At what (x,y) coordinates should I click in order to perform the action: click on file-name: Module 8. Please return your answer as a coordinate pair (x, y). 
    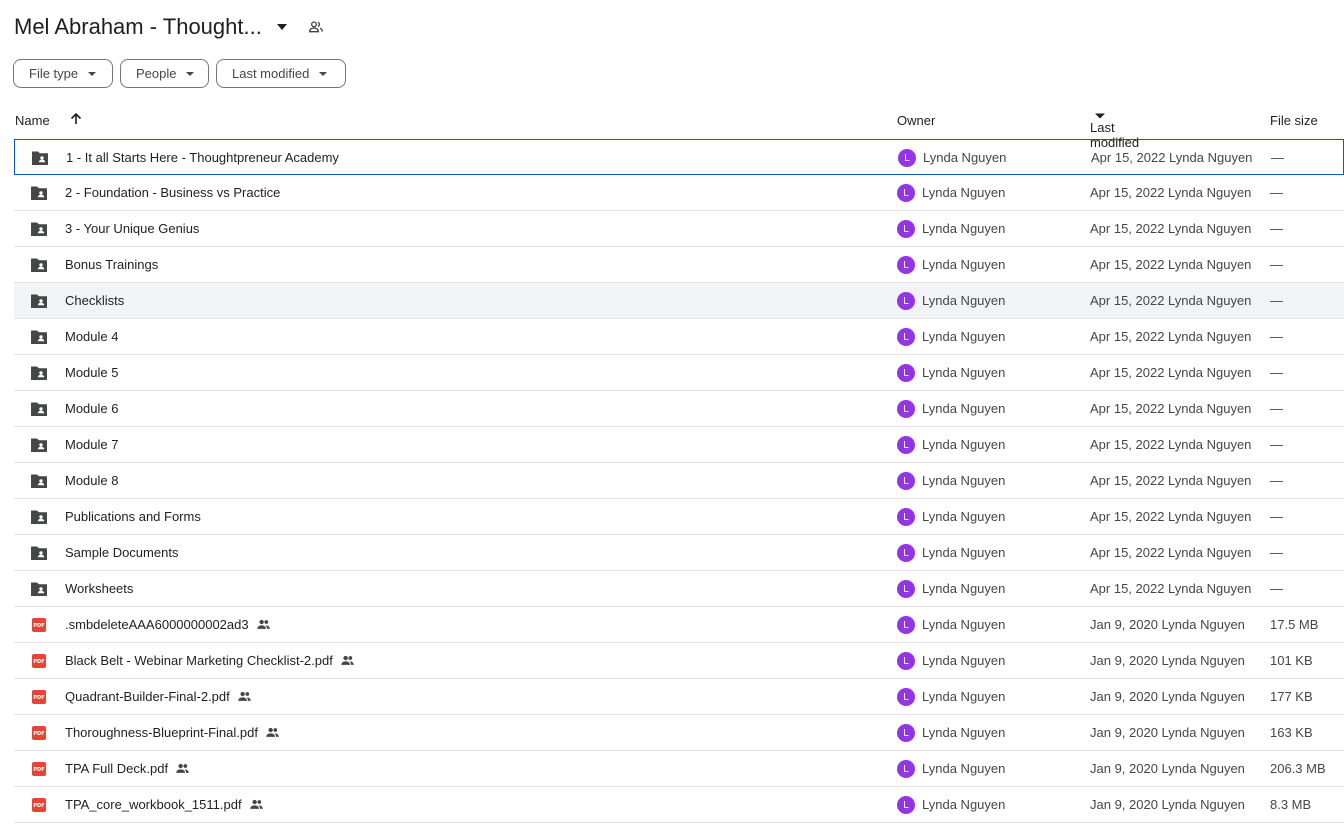
    Looking at the image, I should click on (91, 480).